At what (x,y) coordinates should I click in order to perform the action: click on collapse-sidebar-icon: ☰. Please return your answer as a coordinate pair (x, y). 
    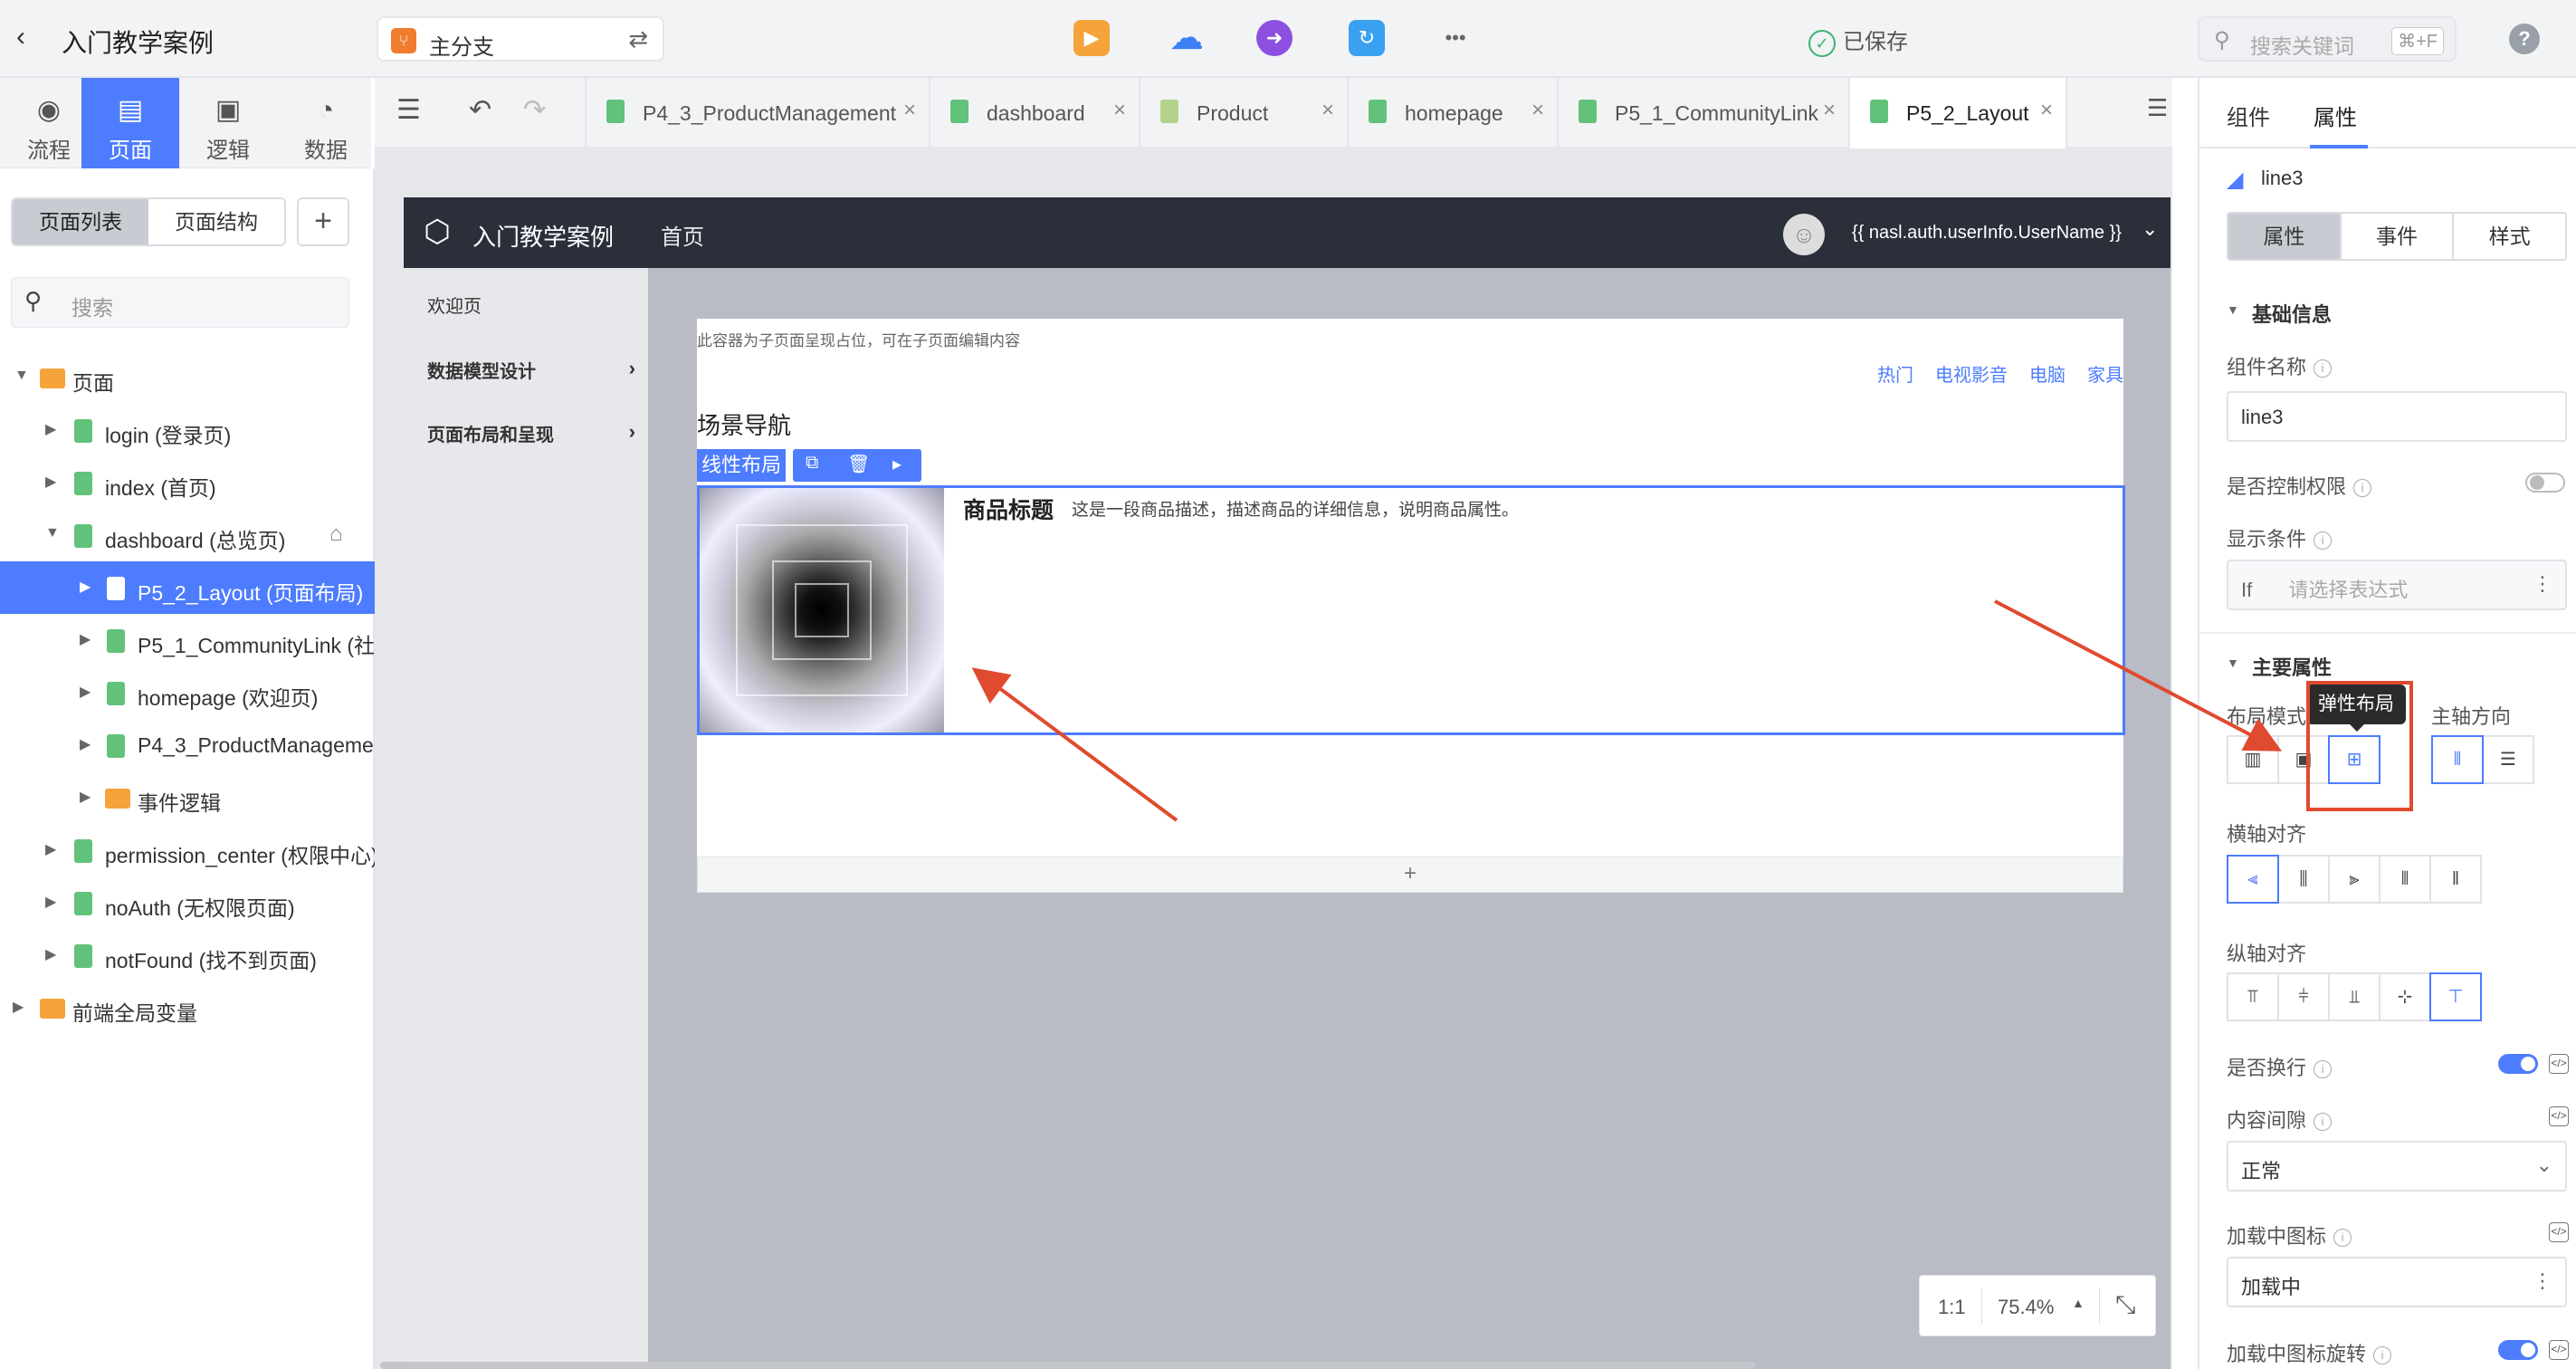
    Looking at the image, I should click on (409, 110).